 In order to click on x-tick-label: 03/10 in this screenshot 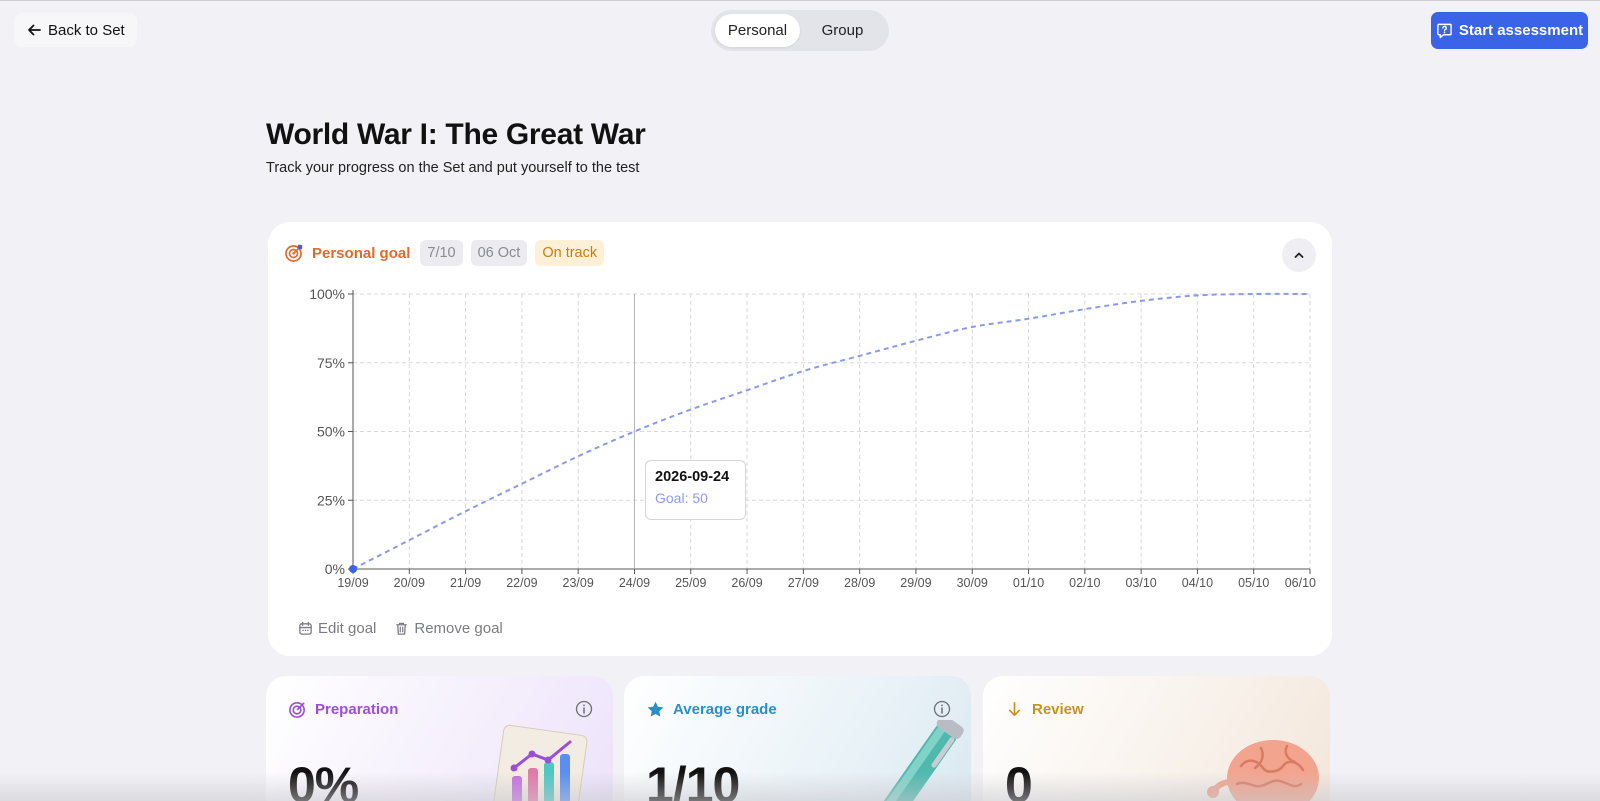, I will do `click(1140, 583)`.